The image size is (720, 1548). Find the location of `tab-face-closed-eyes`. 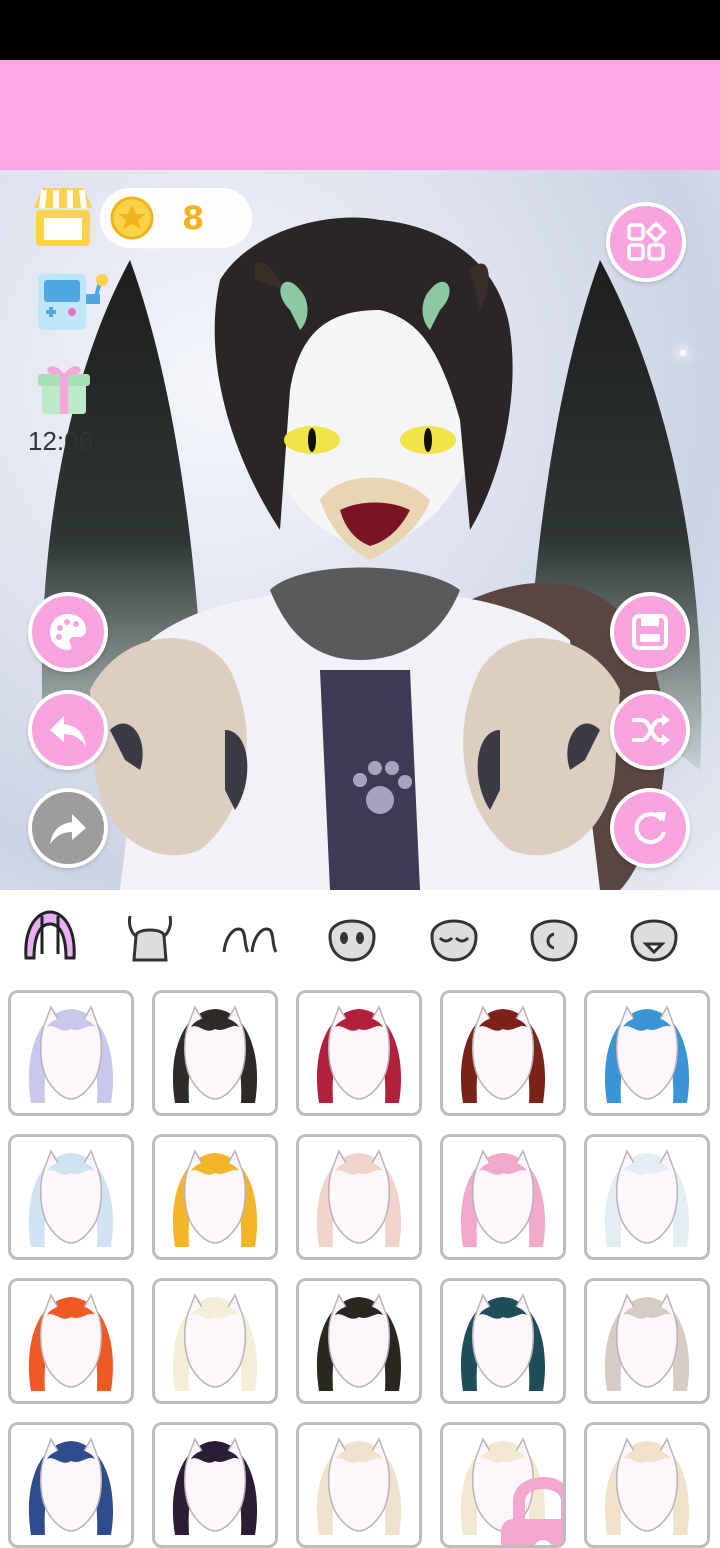

tab-face-closed-eyes is located at coordinates (454, 936).